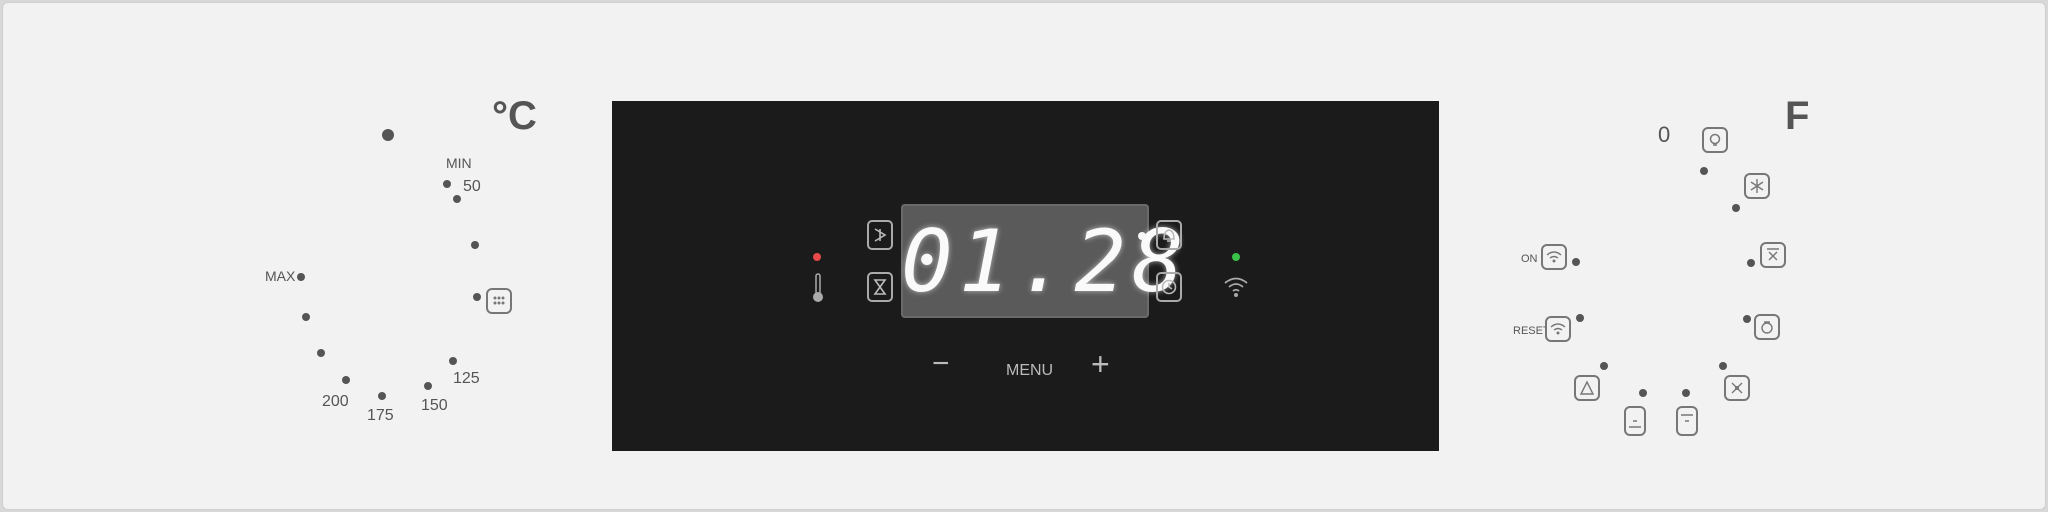 Image resolution: width=2048 pixels, height=512 pixels. Describe the element at coordinates (1236, 257) in the screenshot. I see `wifi-led` at that location.